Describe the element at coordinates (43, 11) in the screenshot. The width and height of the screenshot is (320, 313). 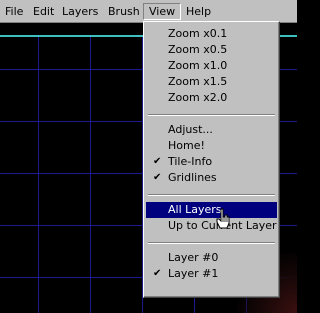
I see `menu-edit: Edit` at that location.